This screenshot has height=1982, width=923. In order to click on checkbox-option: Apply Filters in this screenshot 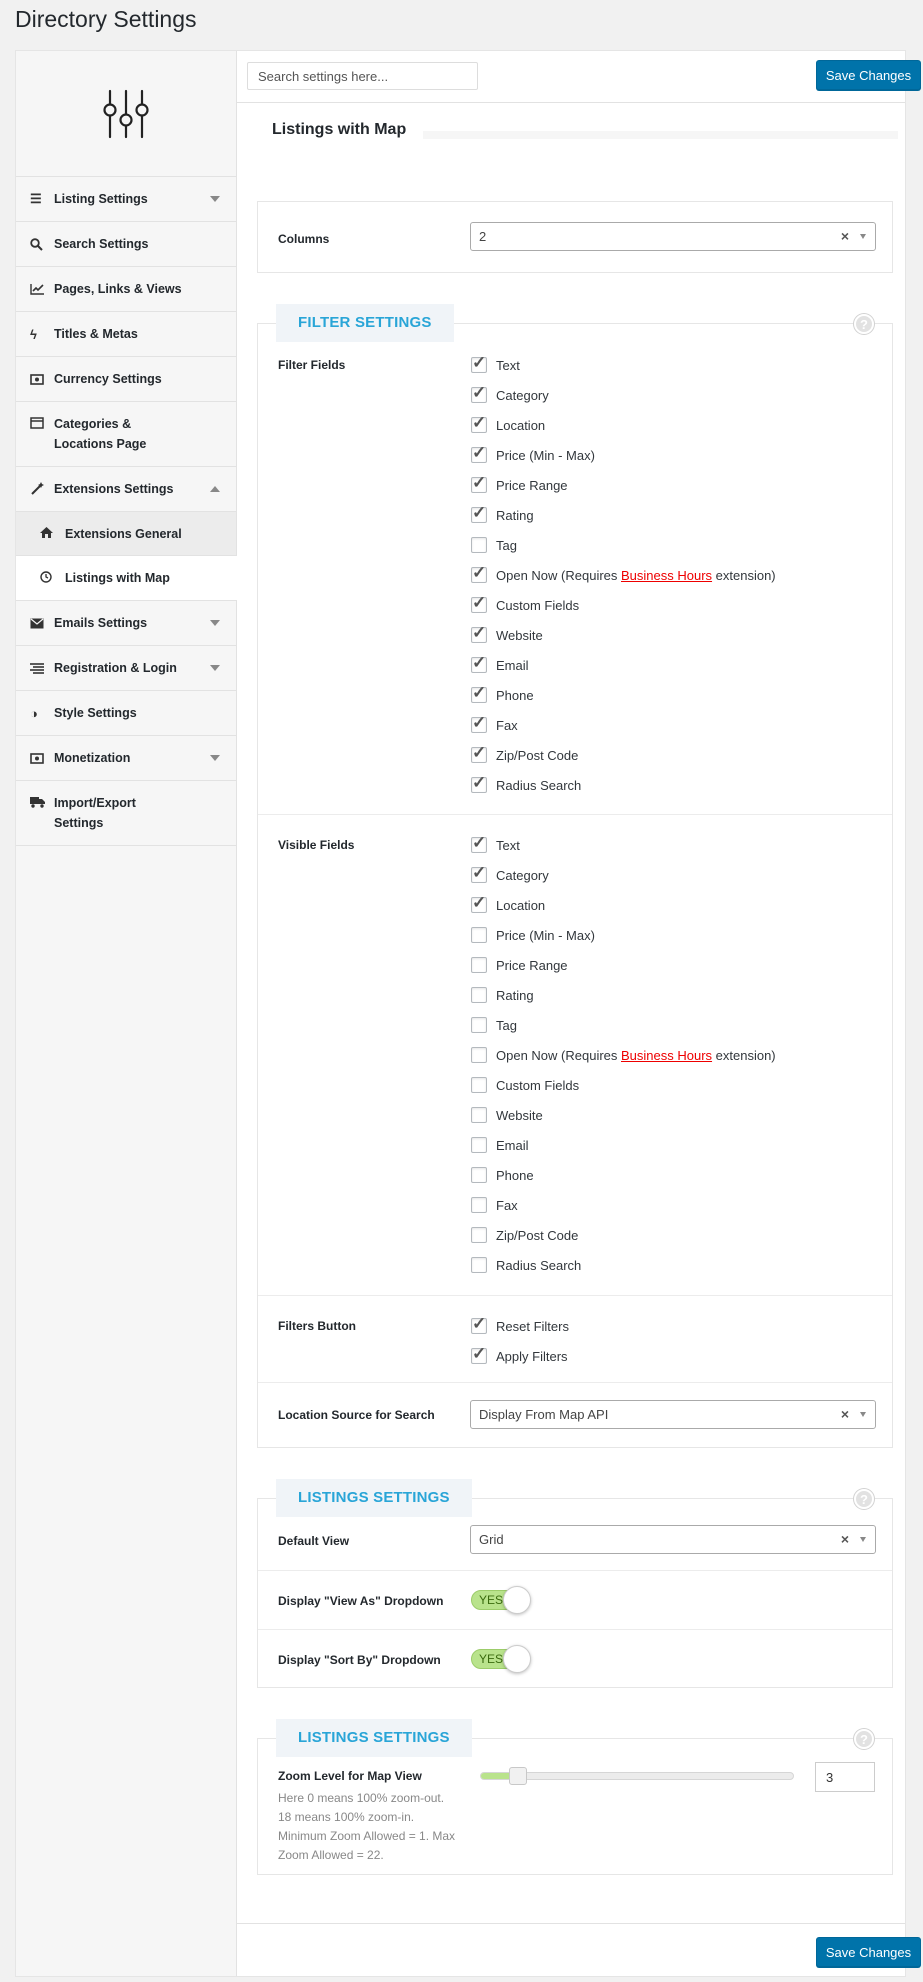, I will do `click(520, 1356)`.